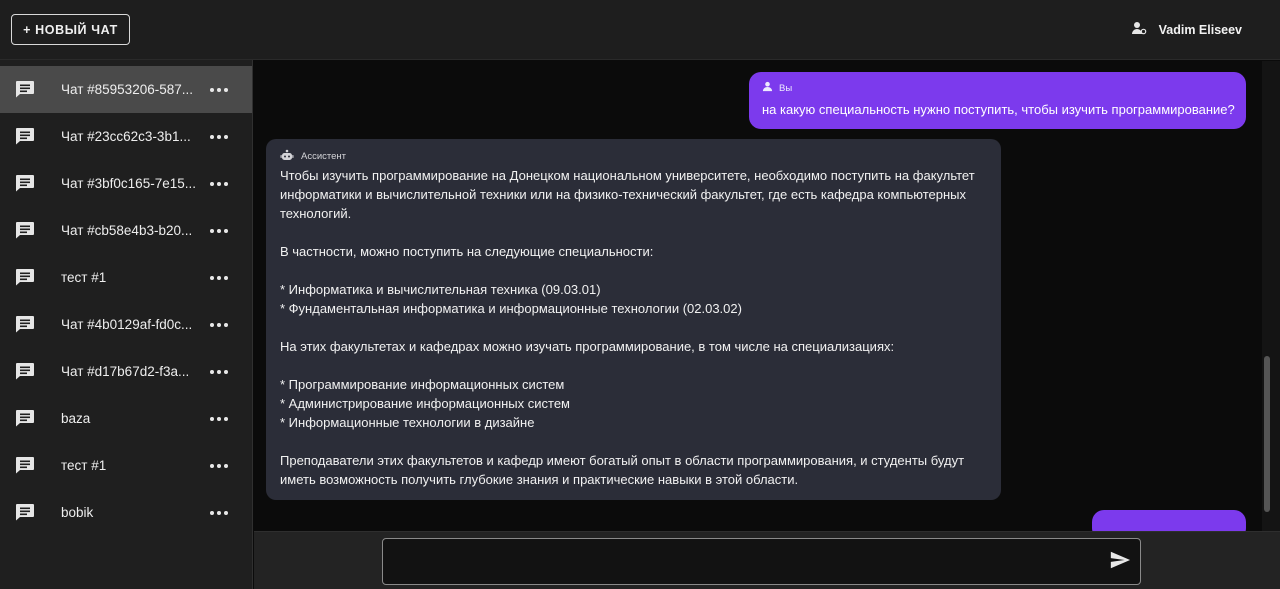 The image size is (1280, 589). I want to click on user-message-author: Вы, so click(997, 88).